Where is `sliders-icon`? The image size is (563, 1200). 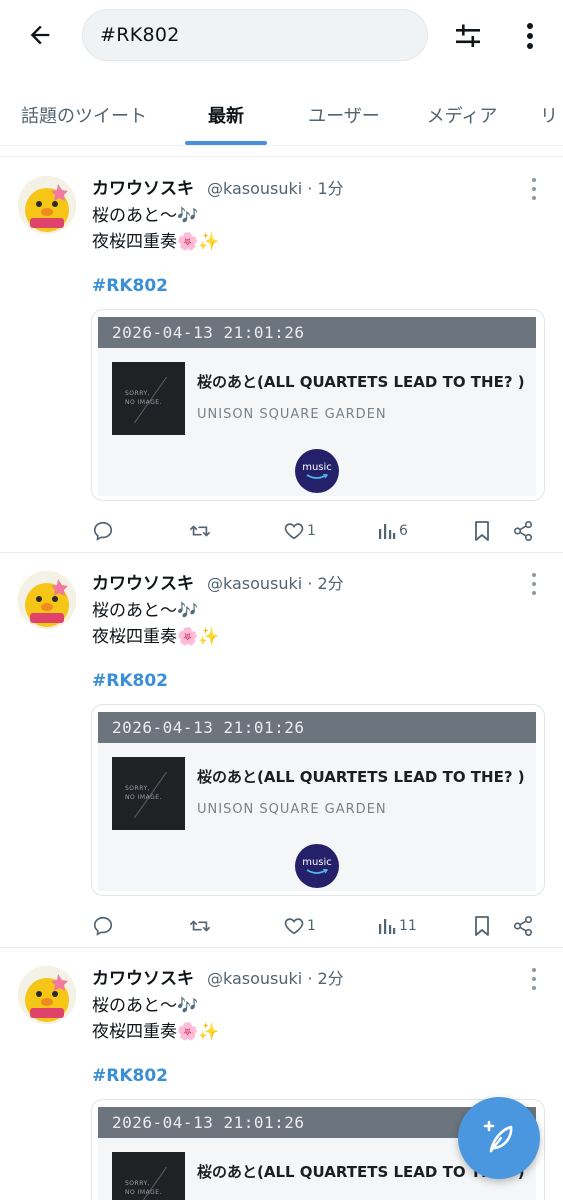 sliders-icon is located at coordinates (468, 35).